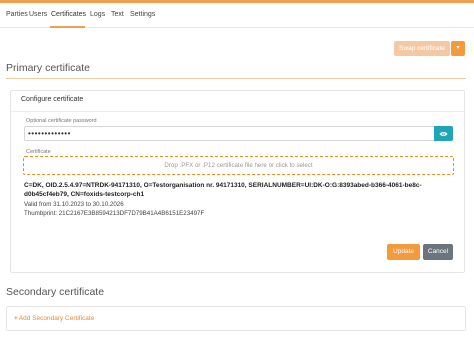 Image resolution: width=474 pixels, height=338 pixels. I want to click on secondary-certificate-title: Secondary certificate, so click(55, 292).